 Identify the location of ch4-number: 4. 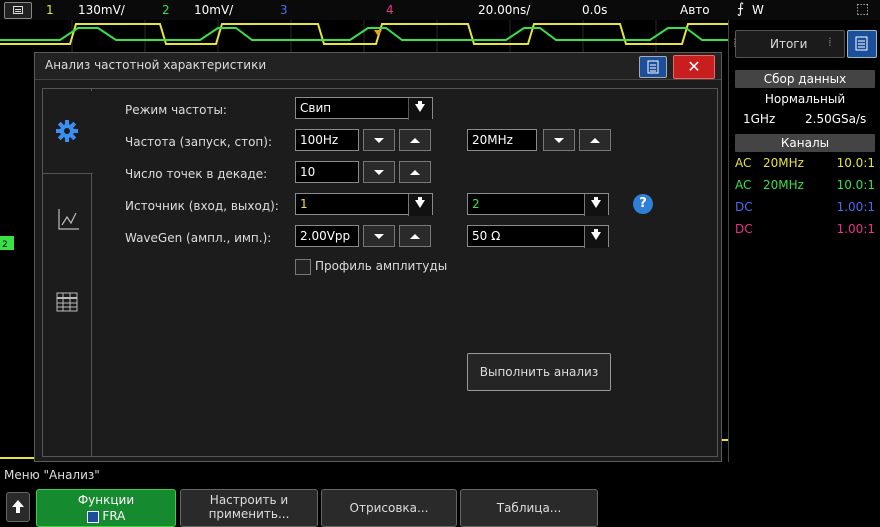
(390, 10).